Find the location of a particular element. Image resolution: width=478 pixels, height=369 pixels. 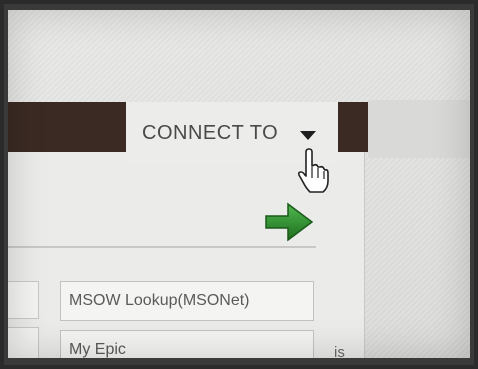

left-field-stub is located at coordinates (23, 300).